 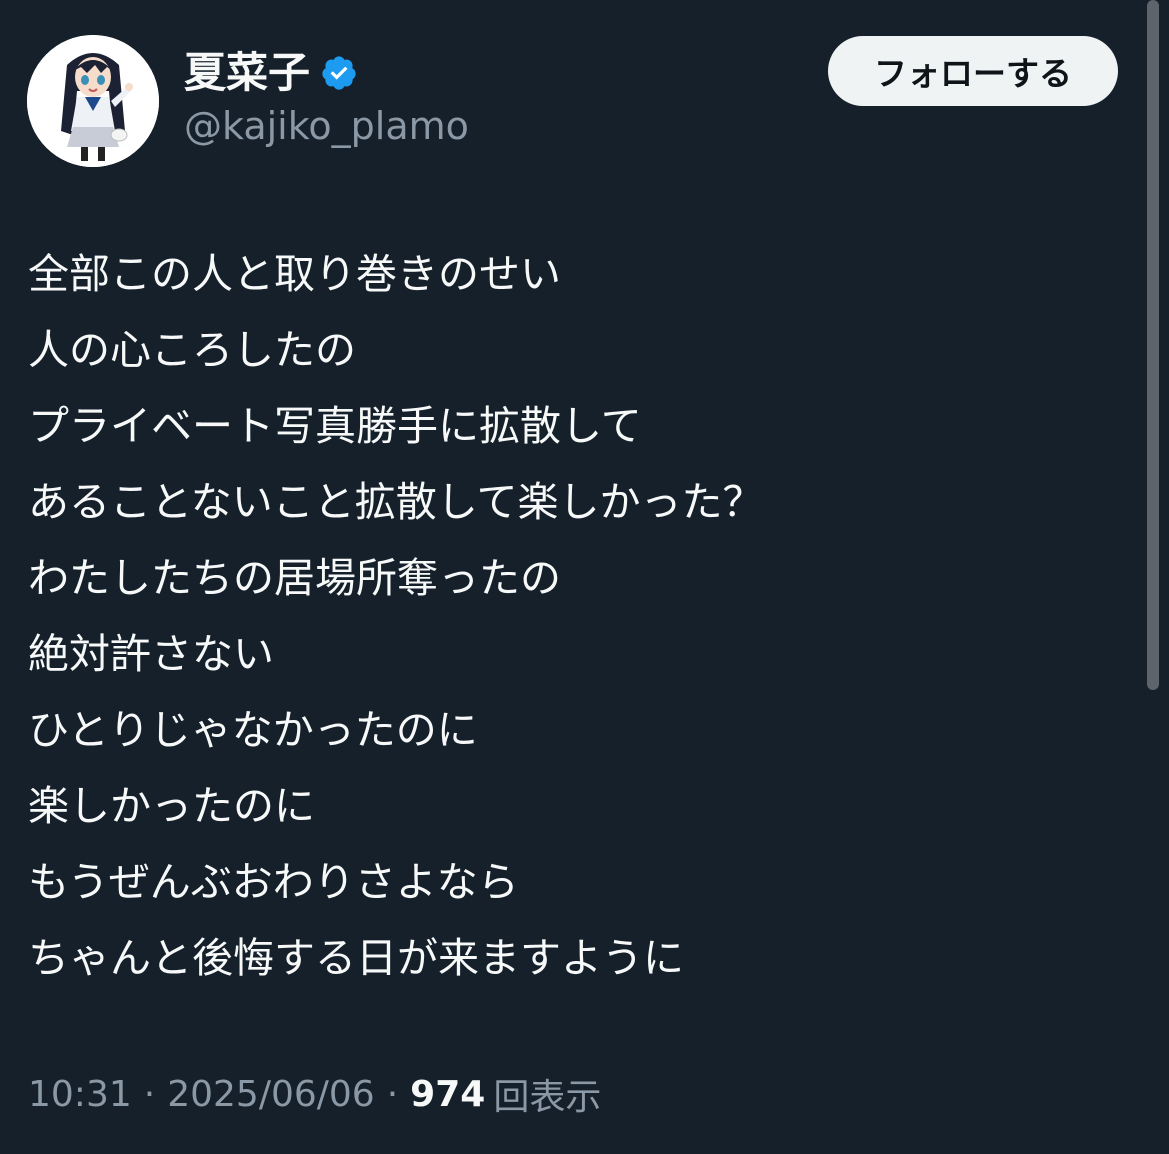 I want to click on display-name-row: 夏菜子, so click(x=271, y=73).